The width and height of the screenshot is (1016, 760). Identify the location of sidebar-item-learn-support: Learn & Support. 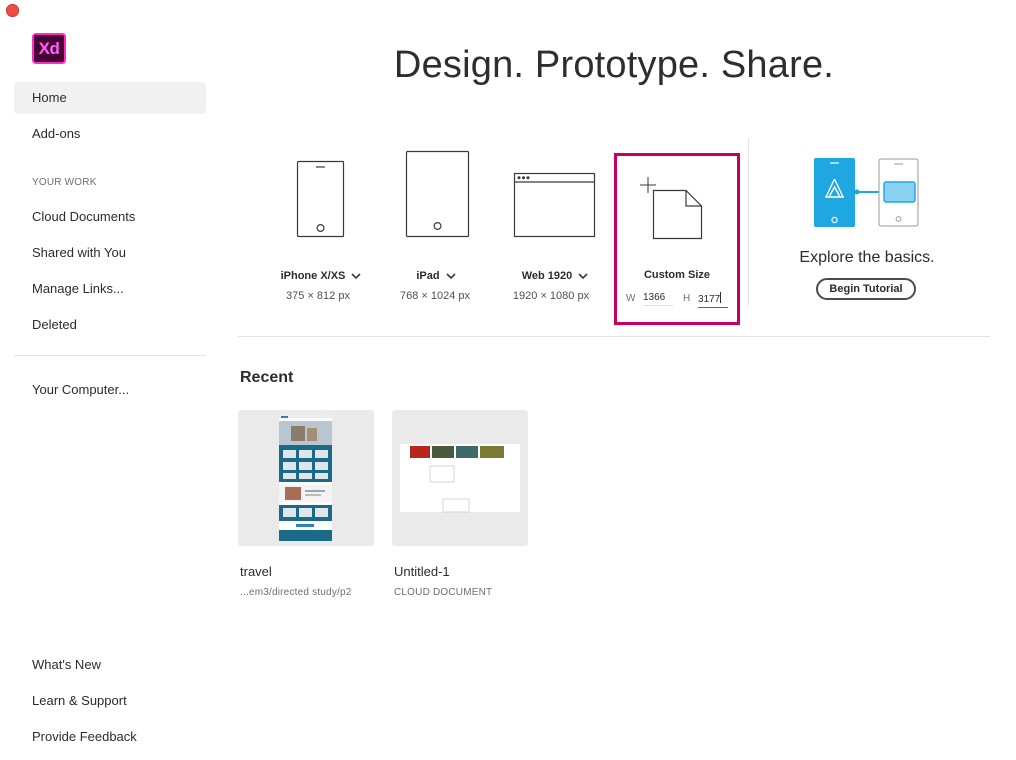
(110, 701).